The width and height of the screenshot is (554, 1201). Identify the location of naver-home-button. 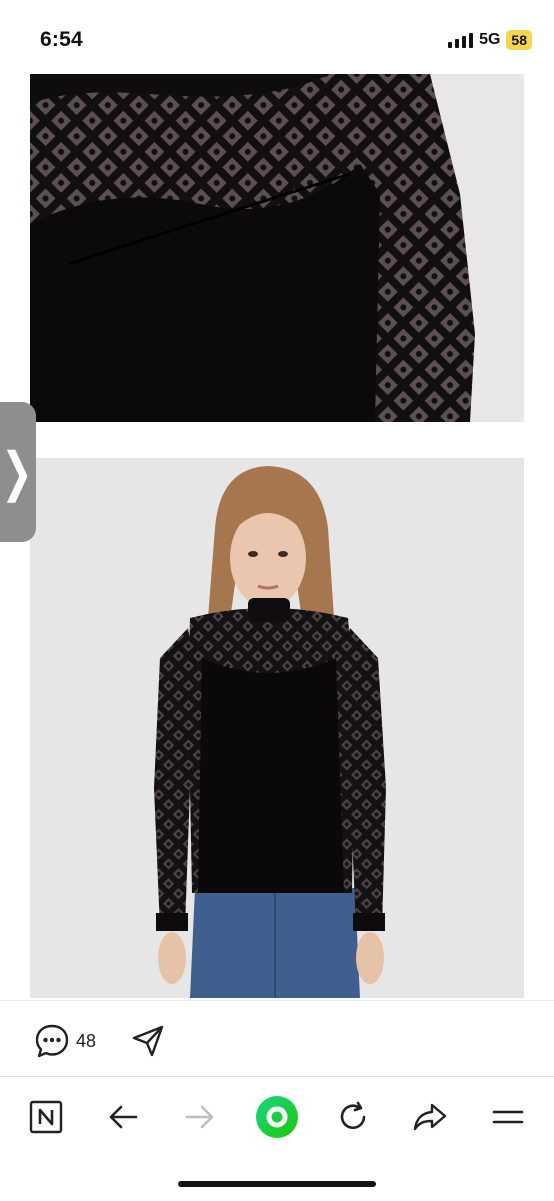
(46, 1117).